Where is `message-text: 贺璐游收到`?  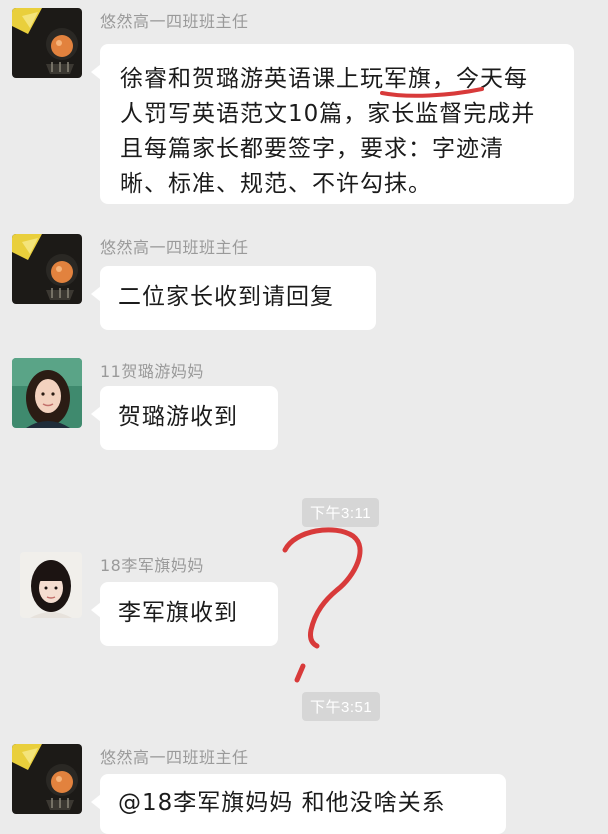 message-text: 贺璐游收到 is located at coordinates (178, 417).